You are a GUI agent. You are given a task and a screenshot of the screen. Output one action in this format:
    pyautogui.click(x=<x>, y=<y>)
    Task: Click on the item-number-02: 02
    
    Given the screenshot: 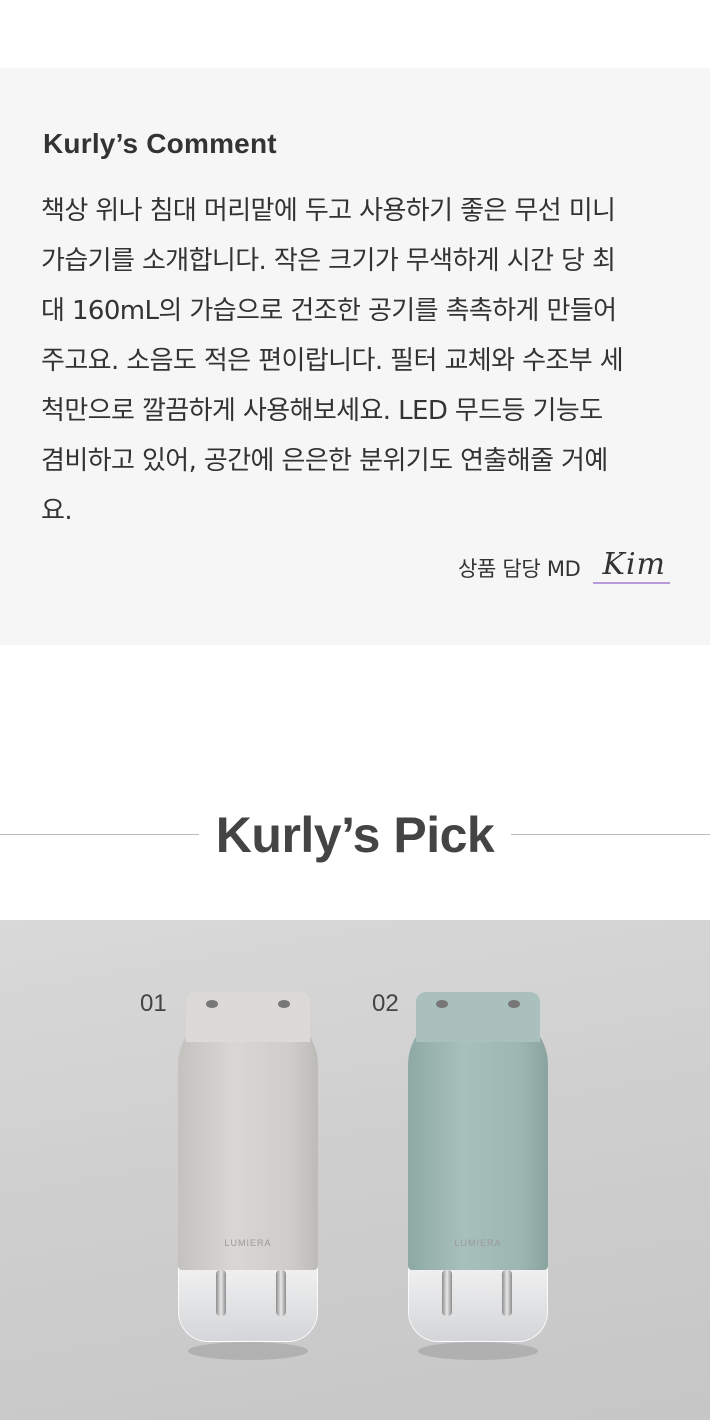 What is the action you would take?
    pyautogui.click(x=385, y=1003)
    